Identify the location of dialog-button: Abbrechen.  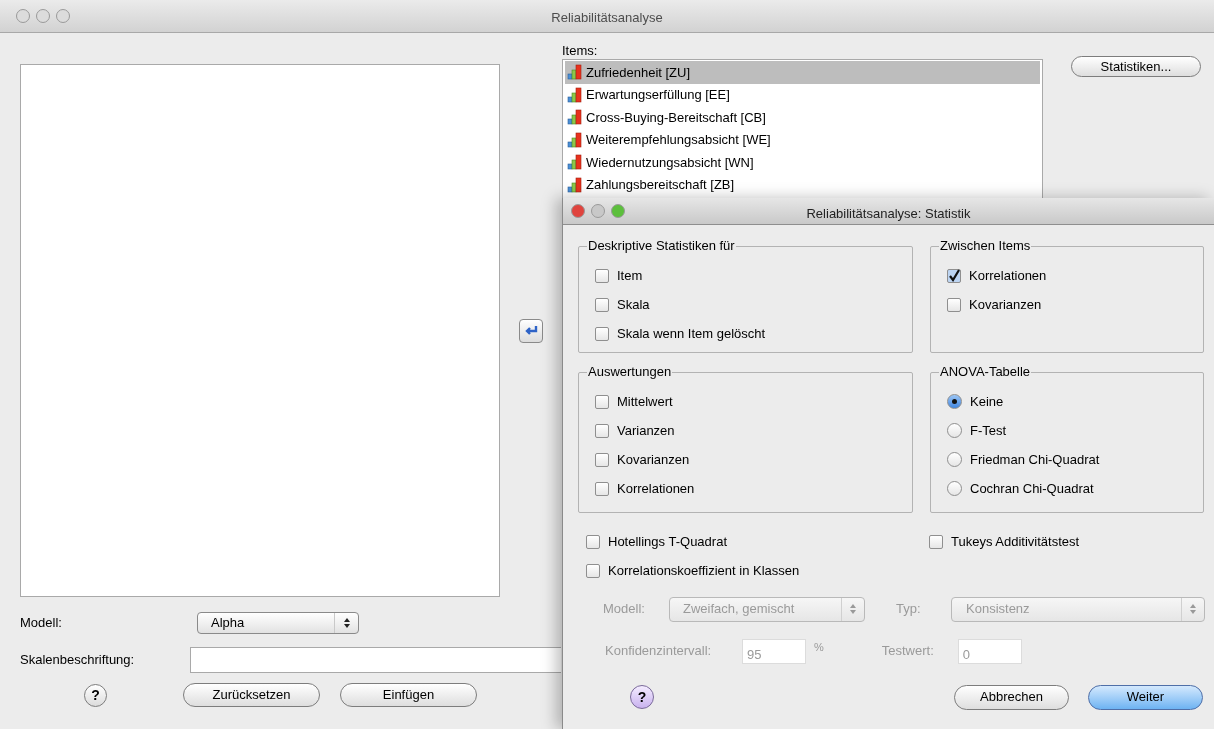
(1011, 697).